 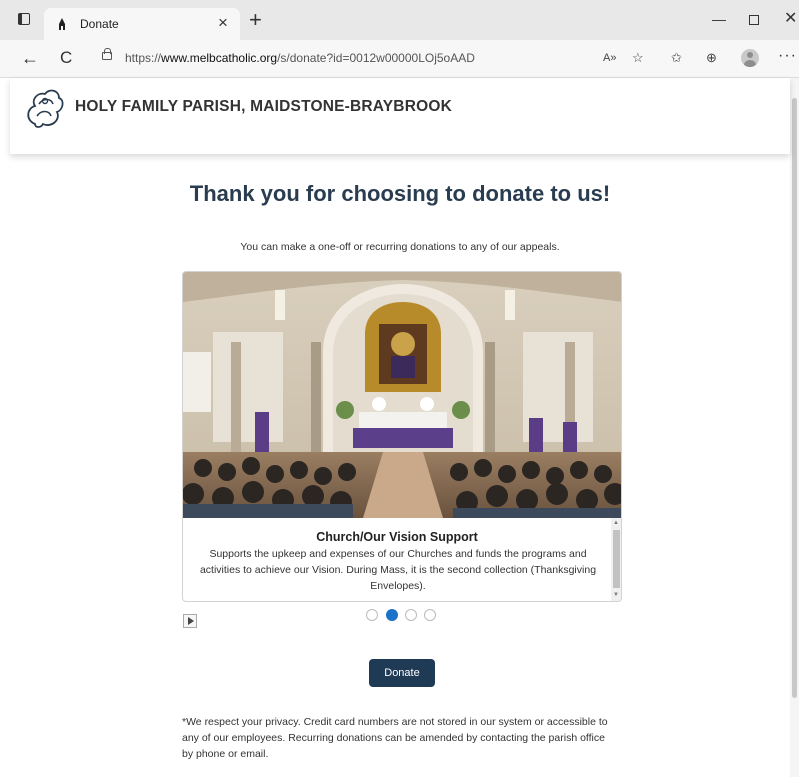 What do you see at coordinates (190, 621) in the screenshot?
I see `carousel-play-button` at bounding box center [190, 621].